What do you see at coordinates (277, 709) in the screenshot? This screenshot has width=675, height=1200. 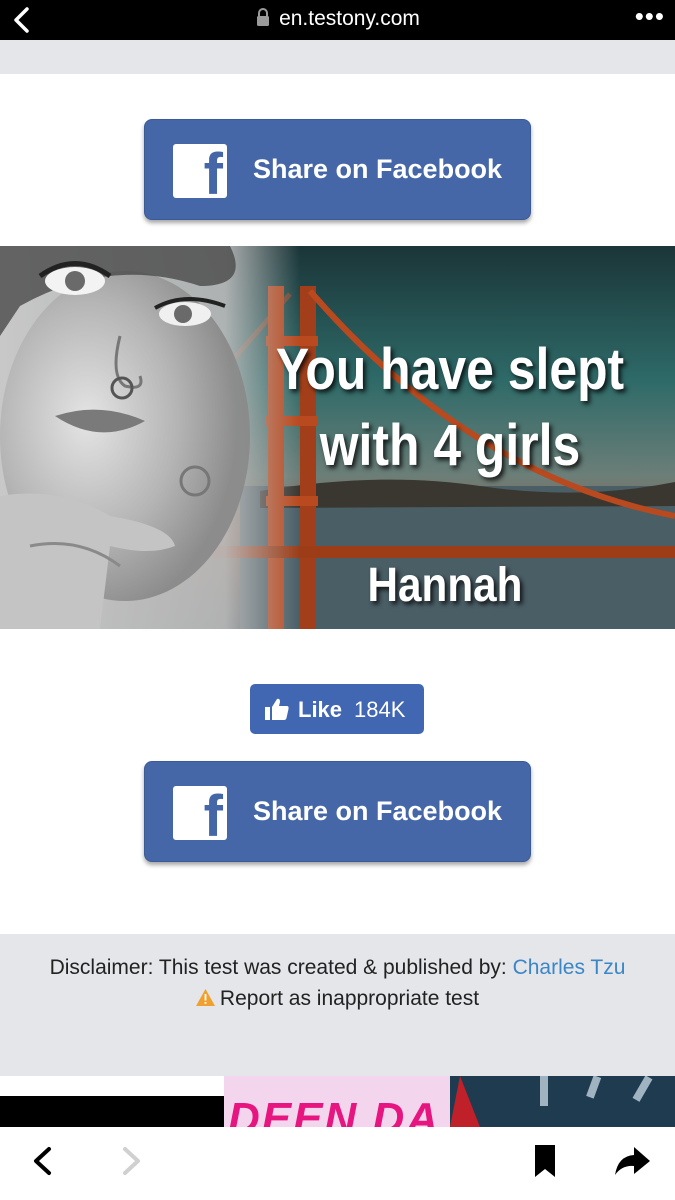 I see `thumbs-up-icon` at bounding box center [277, 709].